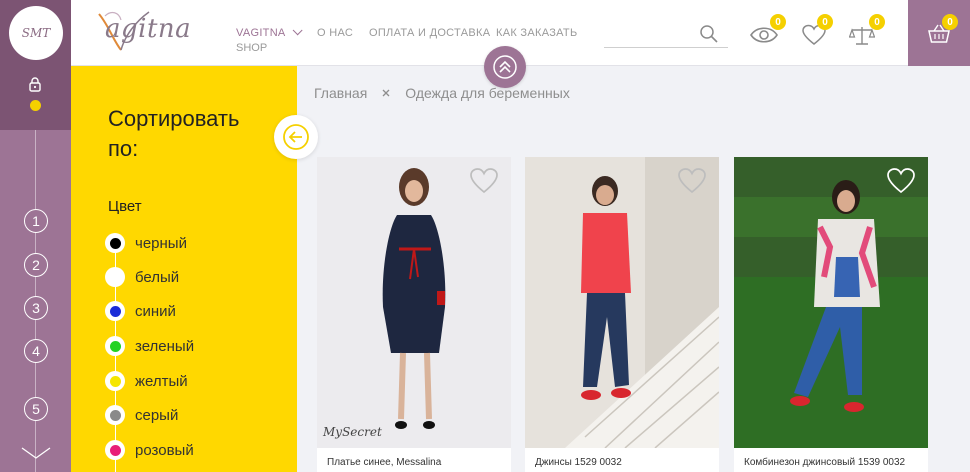 The image size is (970, 472). I want to click on arrow-left-icon, so click(296, 137).